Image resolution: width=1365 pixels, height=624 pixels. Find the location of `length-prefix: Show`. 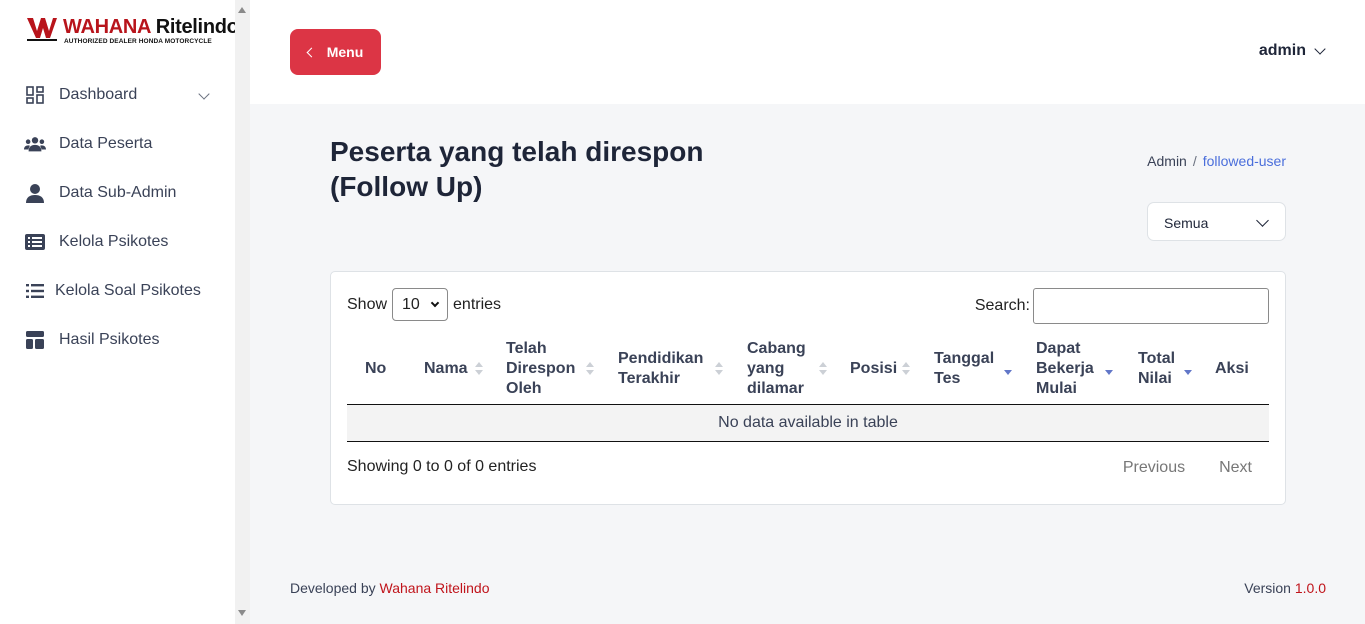

length-prefix: Show is located at coordinates (367, 304).